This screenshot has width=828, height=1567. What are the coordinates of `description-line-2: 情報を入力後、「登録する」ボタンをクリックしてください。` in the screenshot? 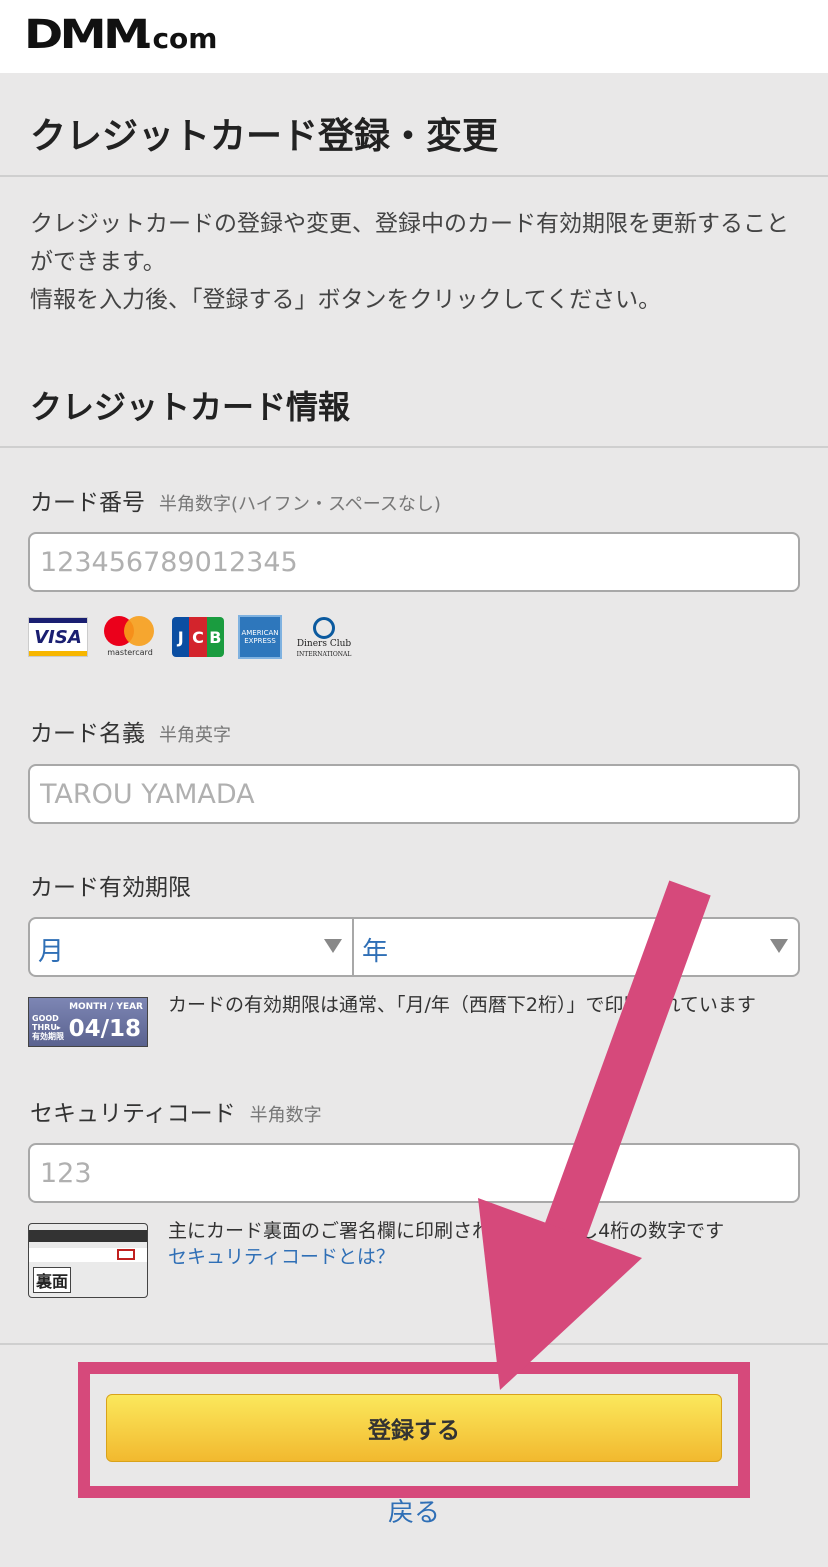 It's located at (346, 300).